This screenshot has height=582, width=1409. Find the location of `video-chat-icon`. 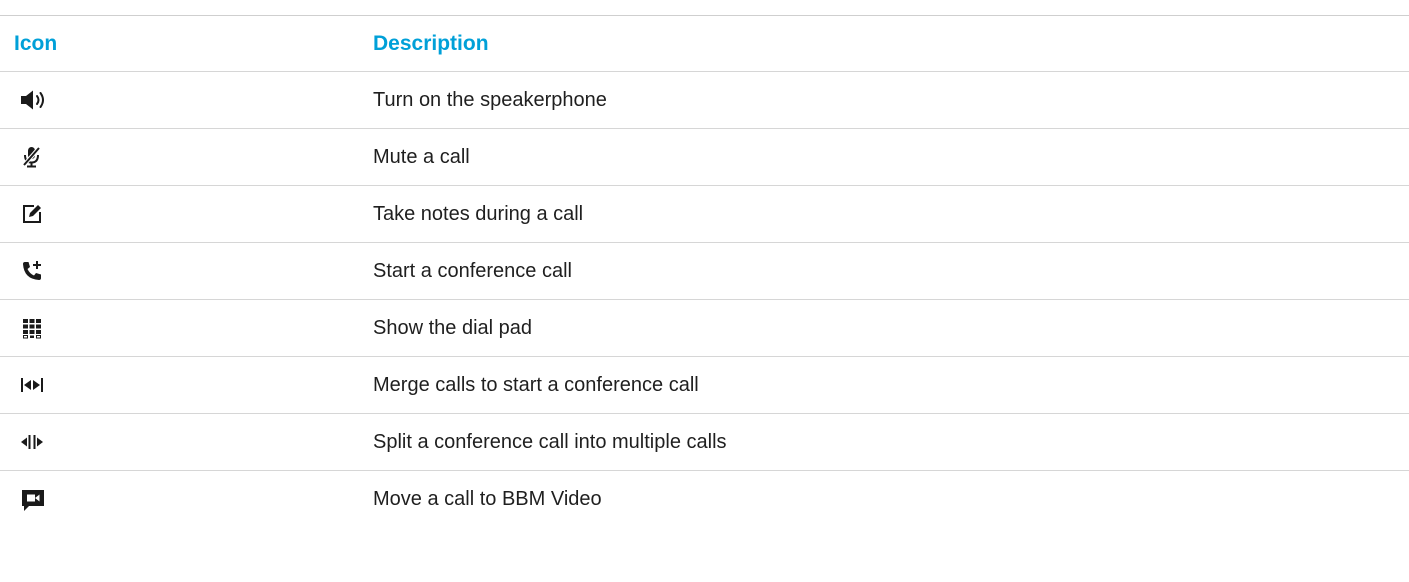

video-chat-icon is located at coordinates (40, 499).